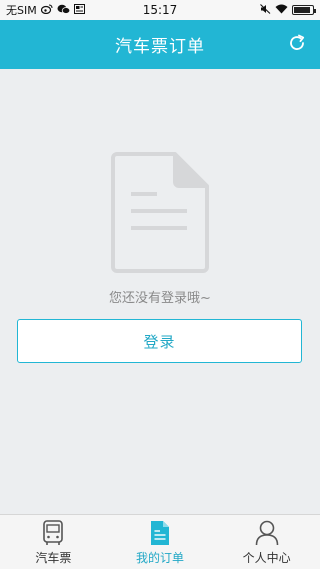  What do you see at coordinates (160, 558) in the screenshot?
I see `tab-label: 我的订单` at bounding box center [160, 558].